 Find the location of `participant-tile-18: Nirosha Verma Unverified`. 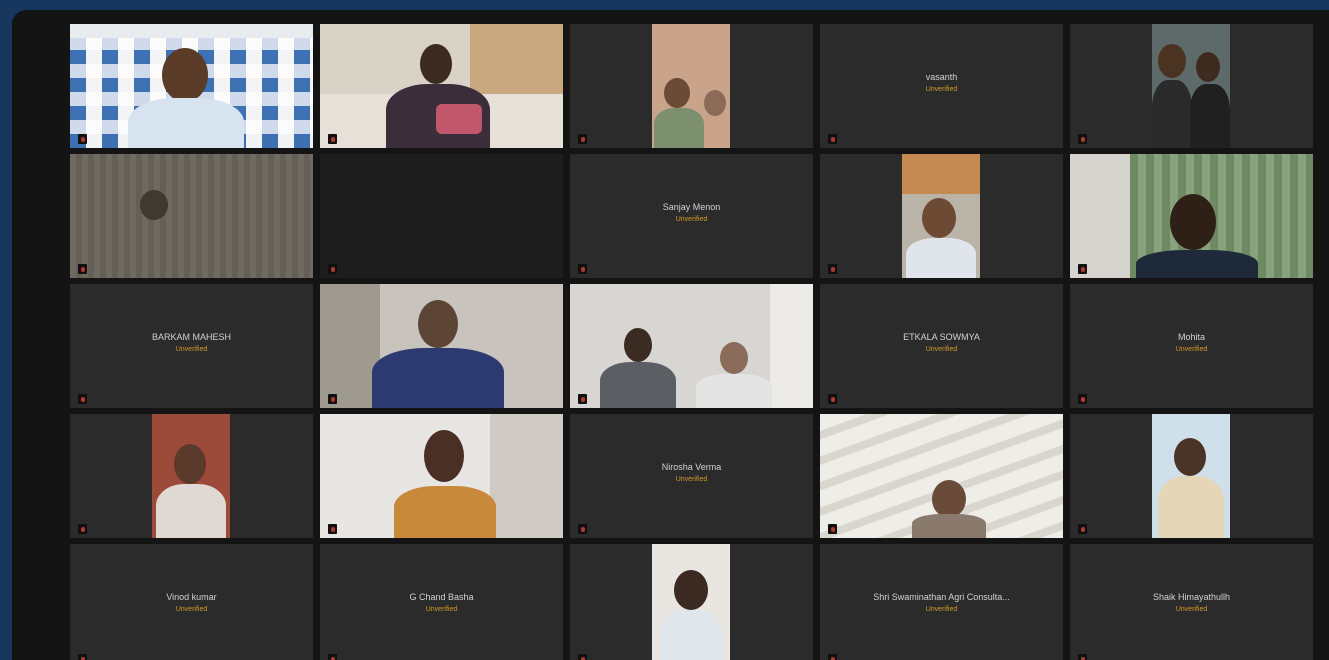

participant-tile-18: Nirosha Verma Unverified is located at coordinates (691, 476).